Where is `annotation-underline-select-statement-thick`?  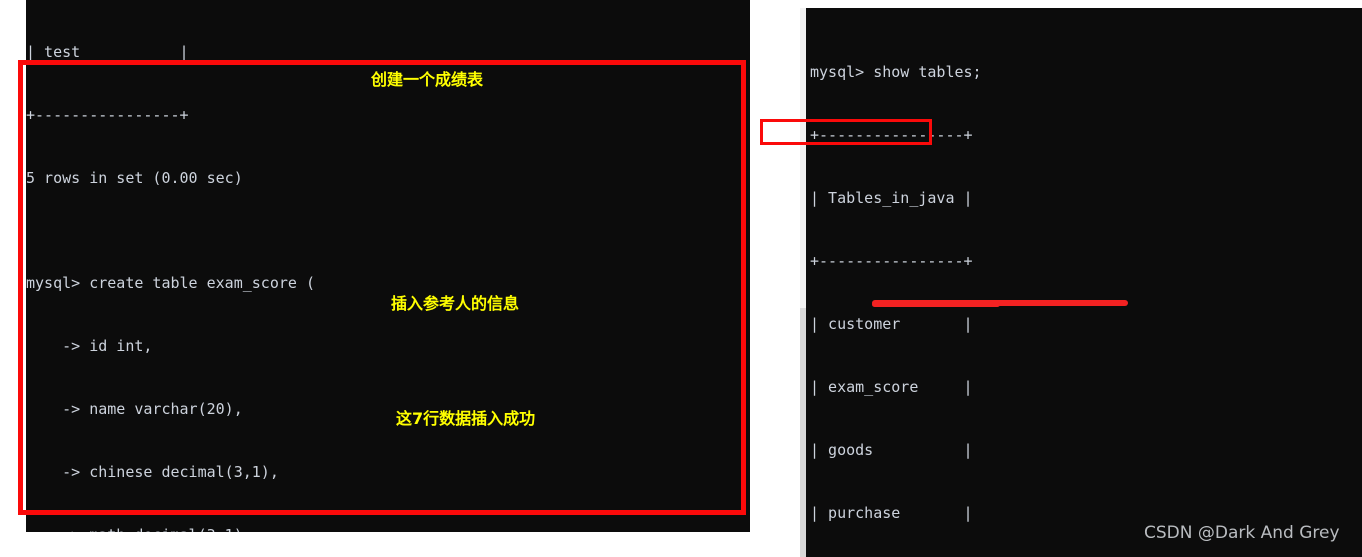 annotation-underline-select-statement-thick is located at coordinates (936, 304).